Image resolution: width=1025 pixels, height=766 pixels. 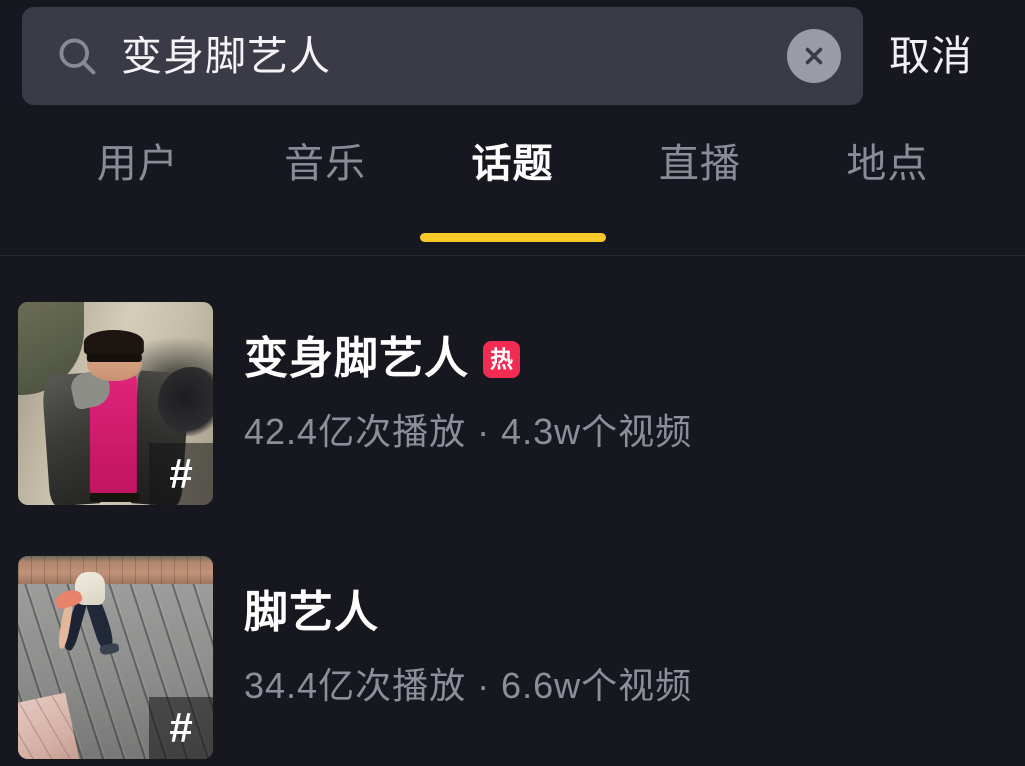 What do you see at coordinates (501, 359) in the screenshot?
I see `status-badge: 热` at bounding box center [501, 359].